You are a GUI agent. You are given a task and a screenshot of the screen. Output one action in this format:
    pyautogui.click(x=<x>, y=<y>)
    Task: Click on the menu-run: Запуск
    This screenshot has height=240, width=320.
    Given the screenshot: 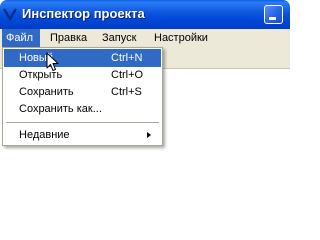 What is the action you would take?
    pyautogui.click(x=121, y=38)
    